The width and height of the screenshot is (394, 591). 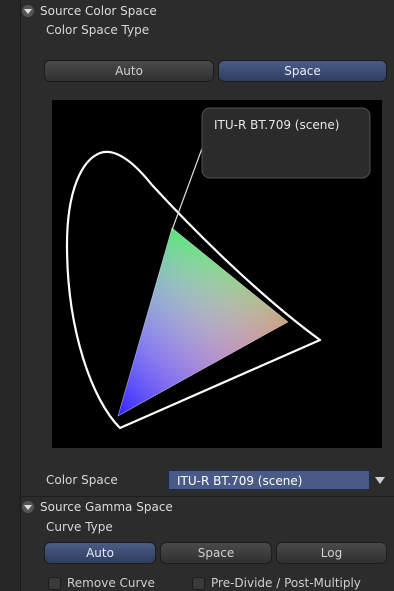 What do you see at coordinates (207, 496) in the screenshot?
I see `divider` at bounding box center [207, 496].